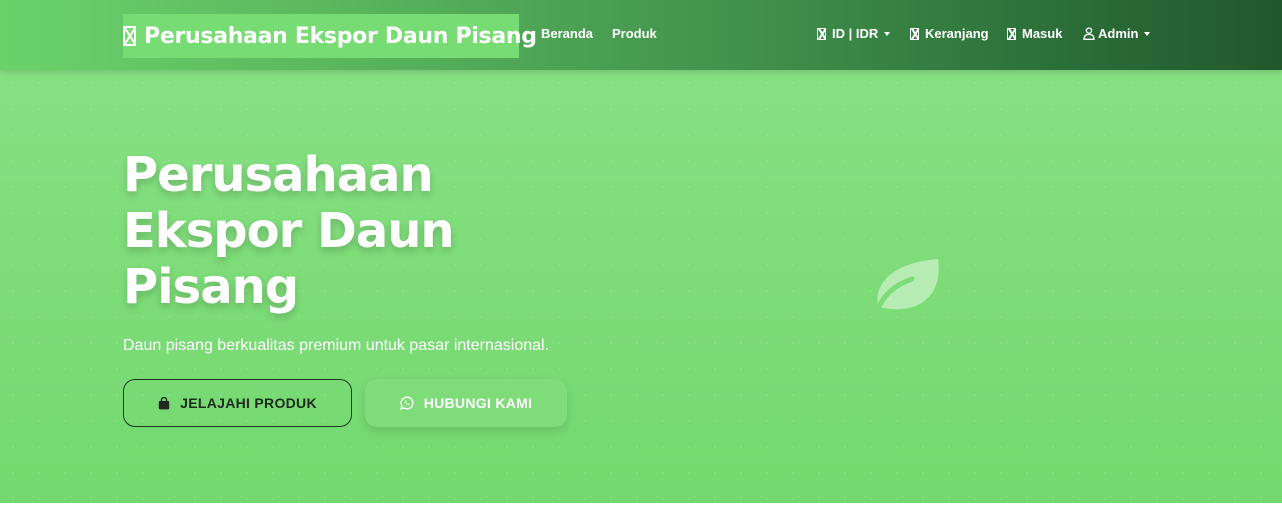 The image size is (1282, 509). I want to click on shopping-bag-icon, so click(164, 402).